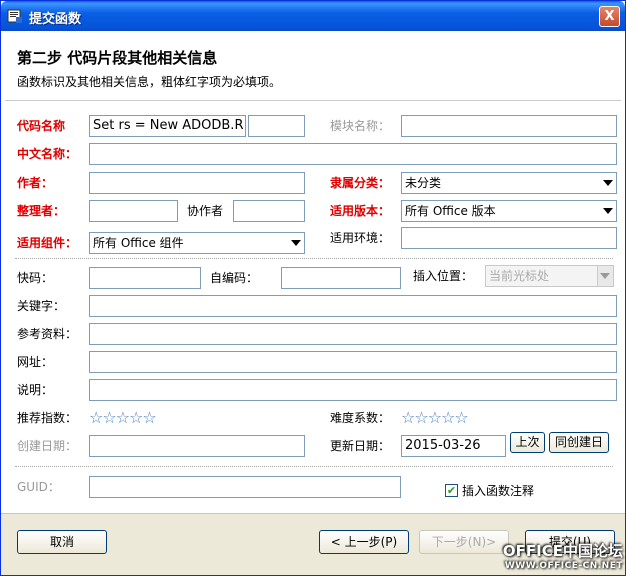 Image resolution: width=626 pixels, height=576 pixels. I want to click on cancel-button: 取消, so click(62, 542).